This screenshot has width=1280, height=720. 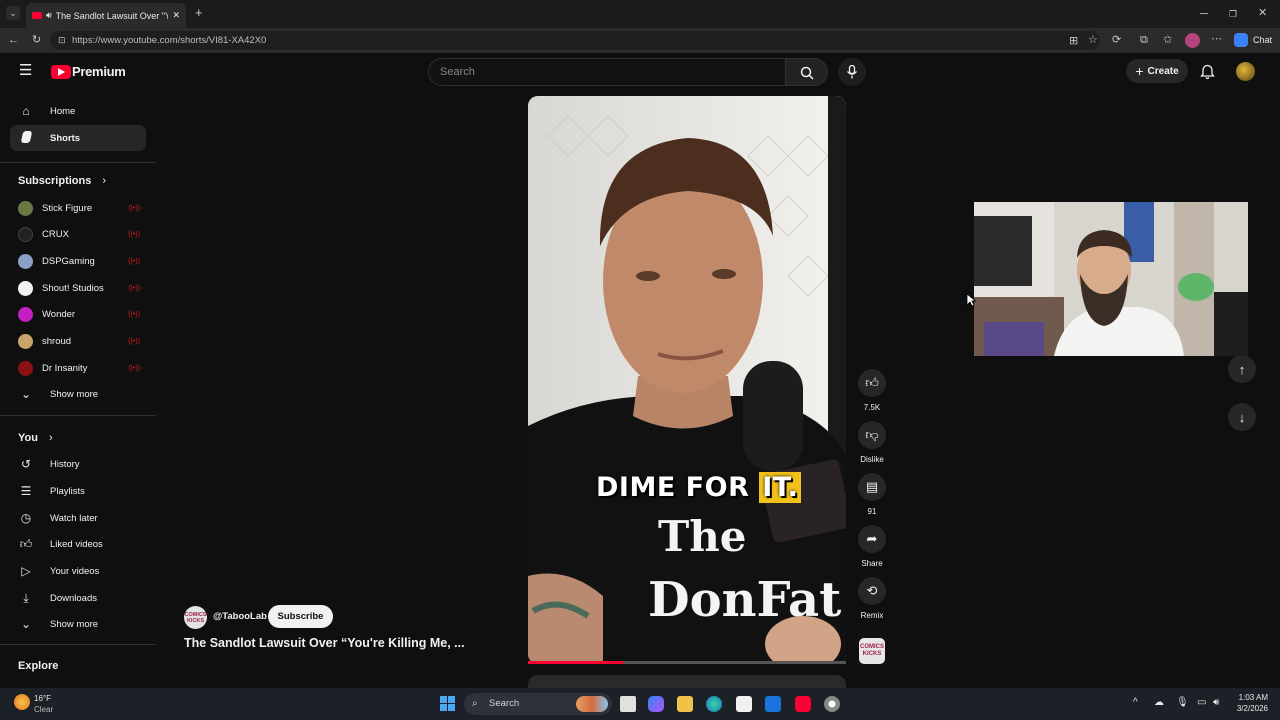 I want to click on new-tab-icon: +, so click(x=199, y=12).